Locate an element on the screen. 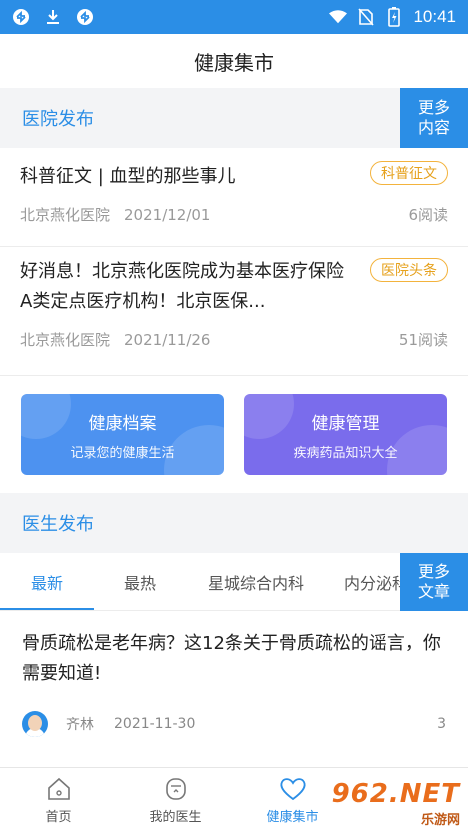 The width and height of the screenshot is (468, 832). news-tag: 医院头条 is located at coordinates (409, 270).